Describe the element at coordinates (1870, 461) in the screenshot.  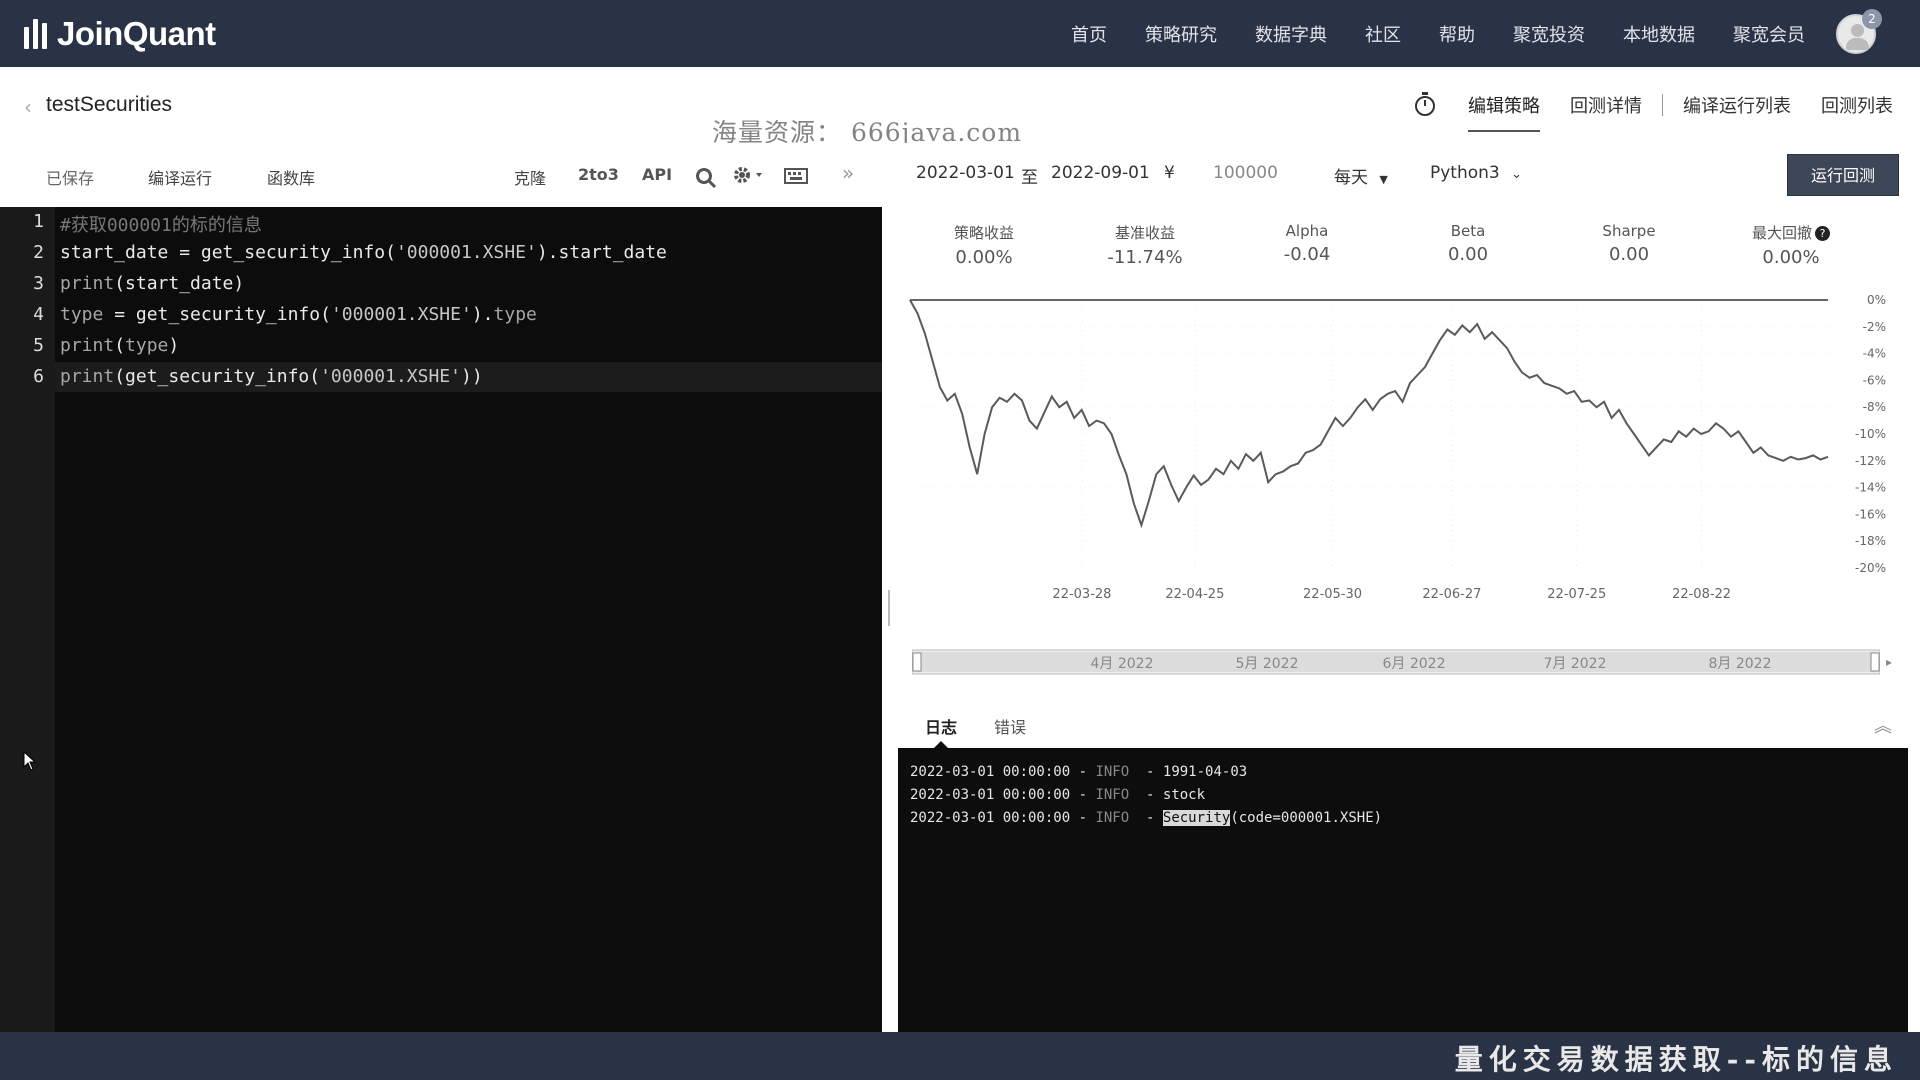
I see `y-tick-label: -12%` at that location.